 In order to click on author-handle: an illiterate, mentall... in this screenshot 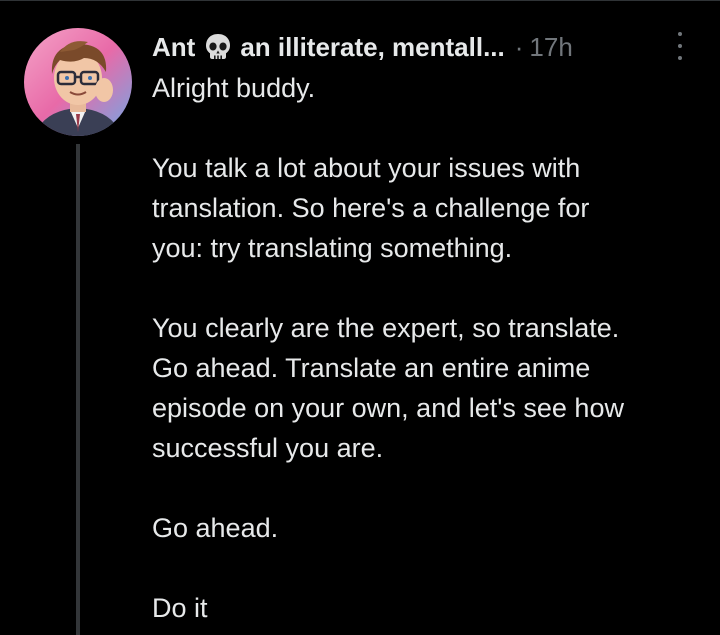, I will do `click(372, 47)`.